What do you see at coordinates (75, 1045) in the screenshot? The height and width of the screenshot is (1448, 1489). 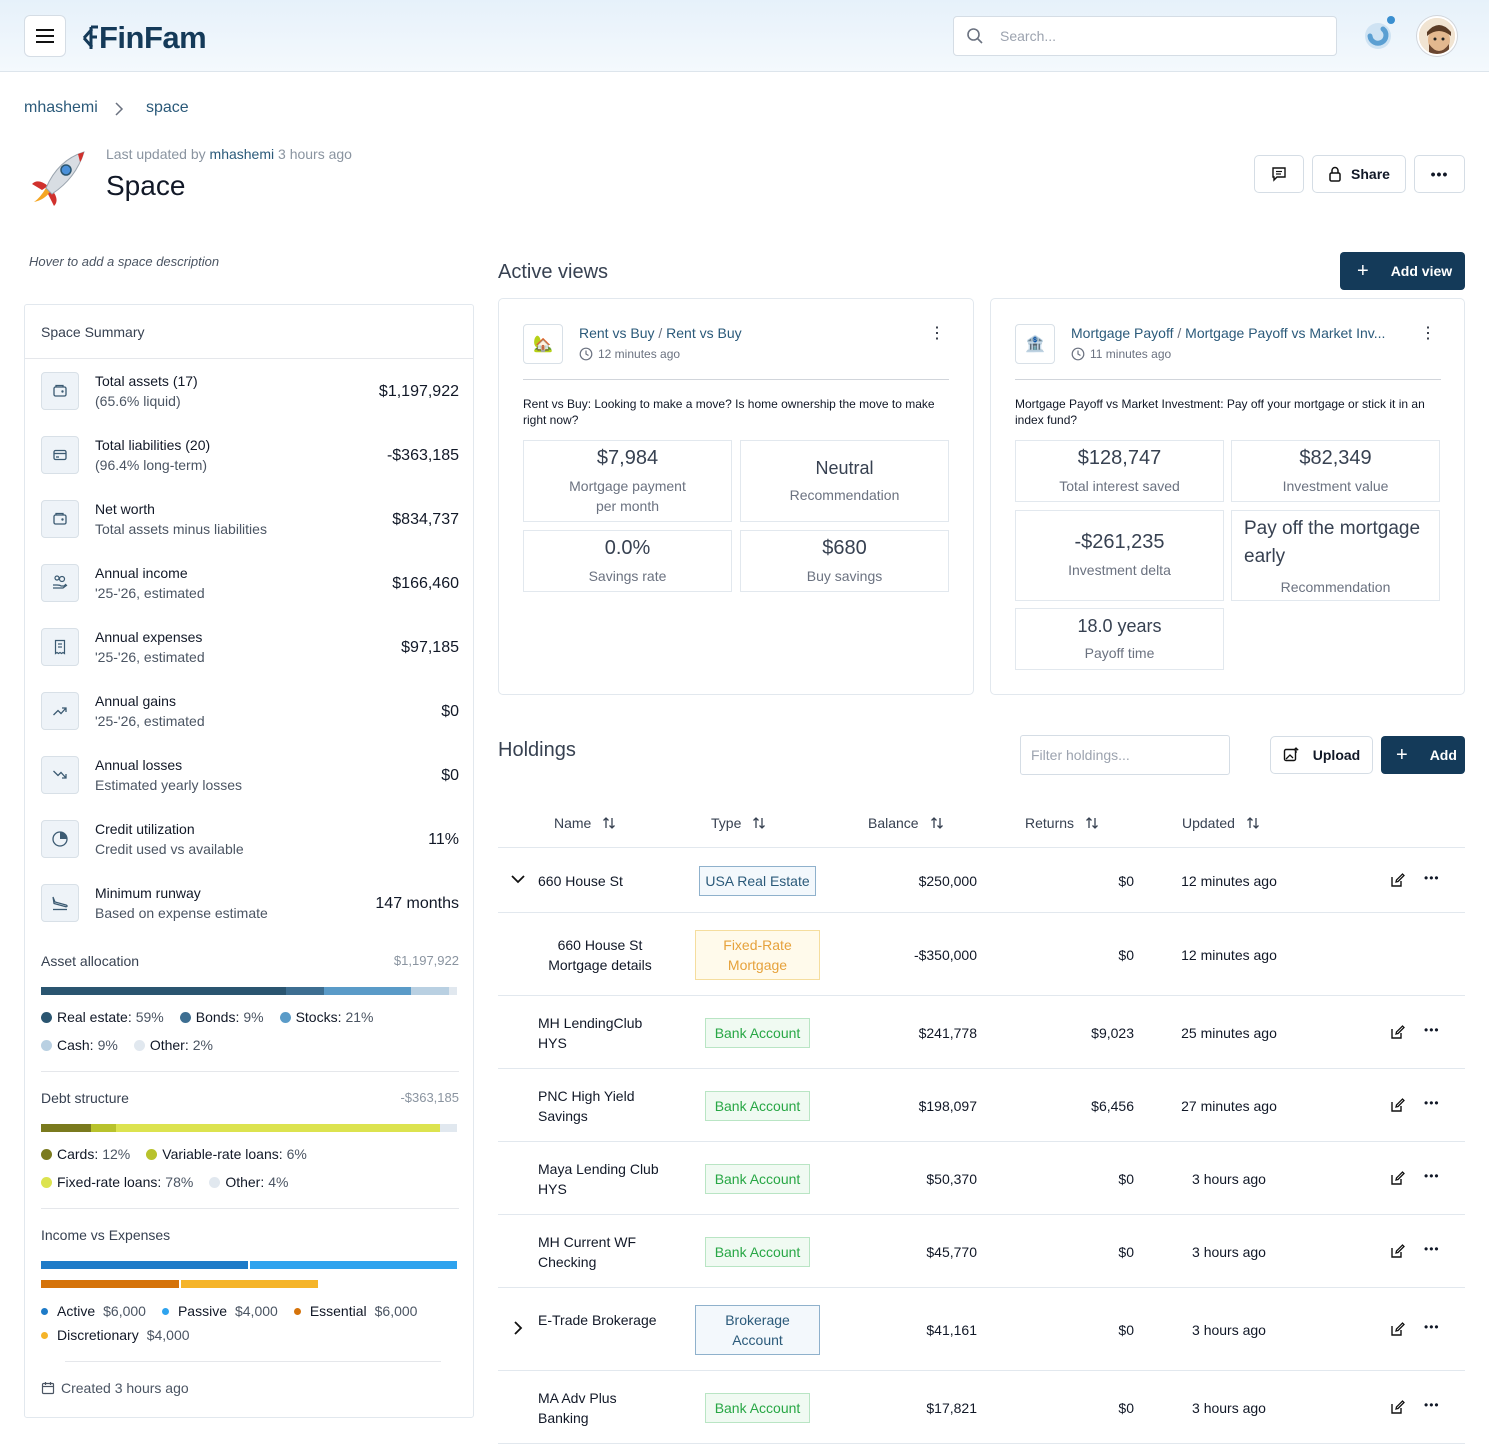 I see `legend-name: Cash:` at bounding box center [75, 1045].